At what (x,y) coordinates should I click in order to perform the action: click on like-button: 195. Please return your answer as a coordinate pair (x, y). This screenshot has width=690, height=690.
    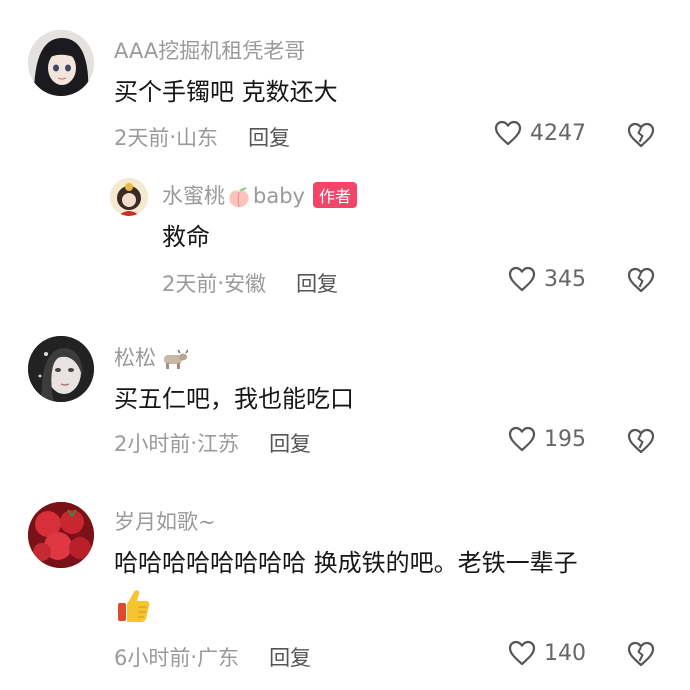
    Looking at the image, I should click on (547, 439).